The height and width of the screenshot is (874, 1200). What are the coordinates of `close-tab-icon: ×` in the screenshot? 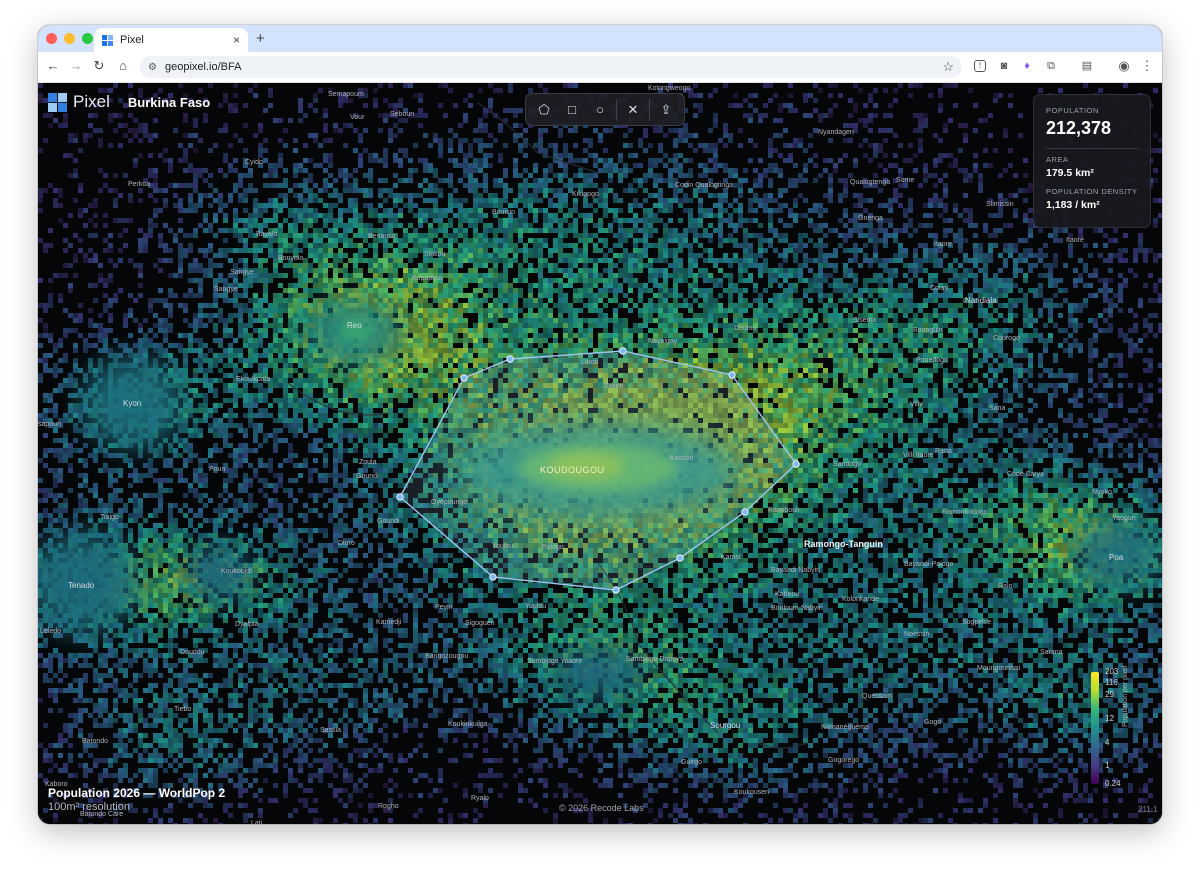 It's located at (236, 40).